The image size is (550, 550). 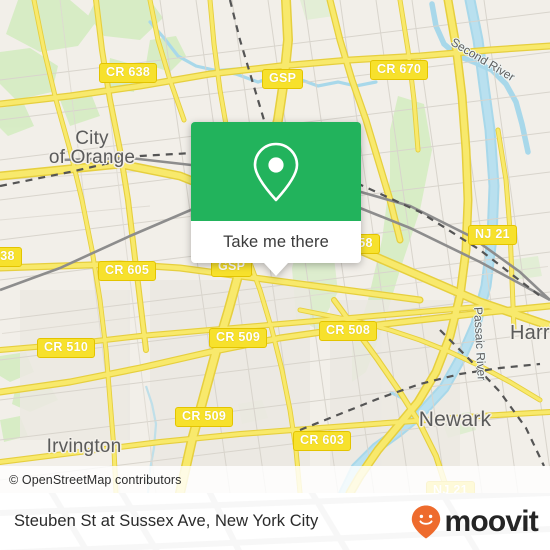 What do you see at coordinates (275, 479) in the screenshot?
I see `map-attribution-bar: © OpenStreetMap contributors` at bounding box center [275, 479].